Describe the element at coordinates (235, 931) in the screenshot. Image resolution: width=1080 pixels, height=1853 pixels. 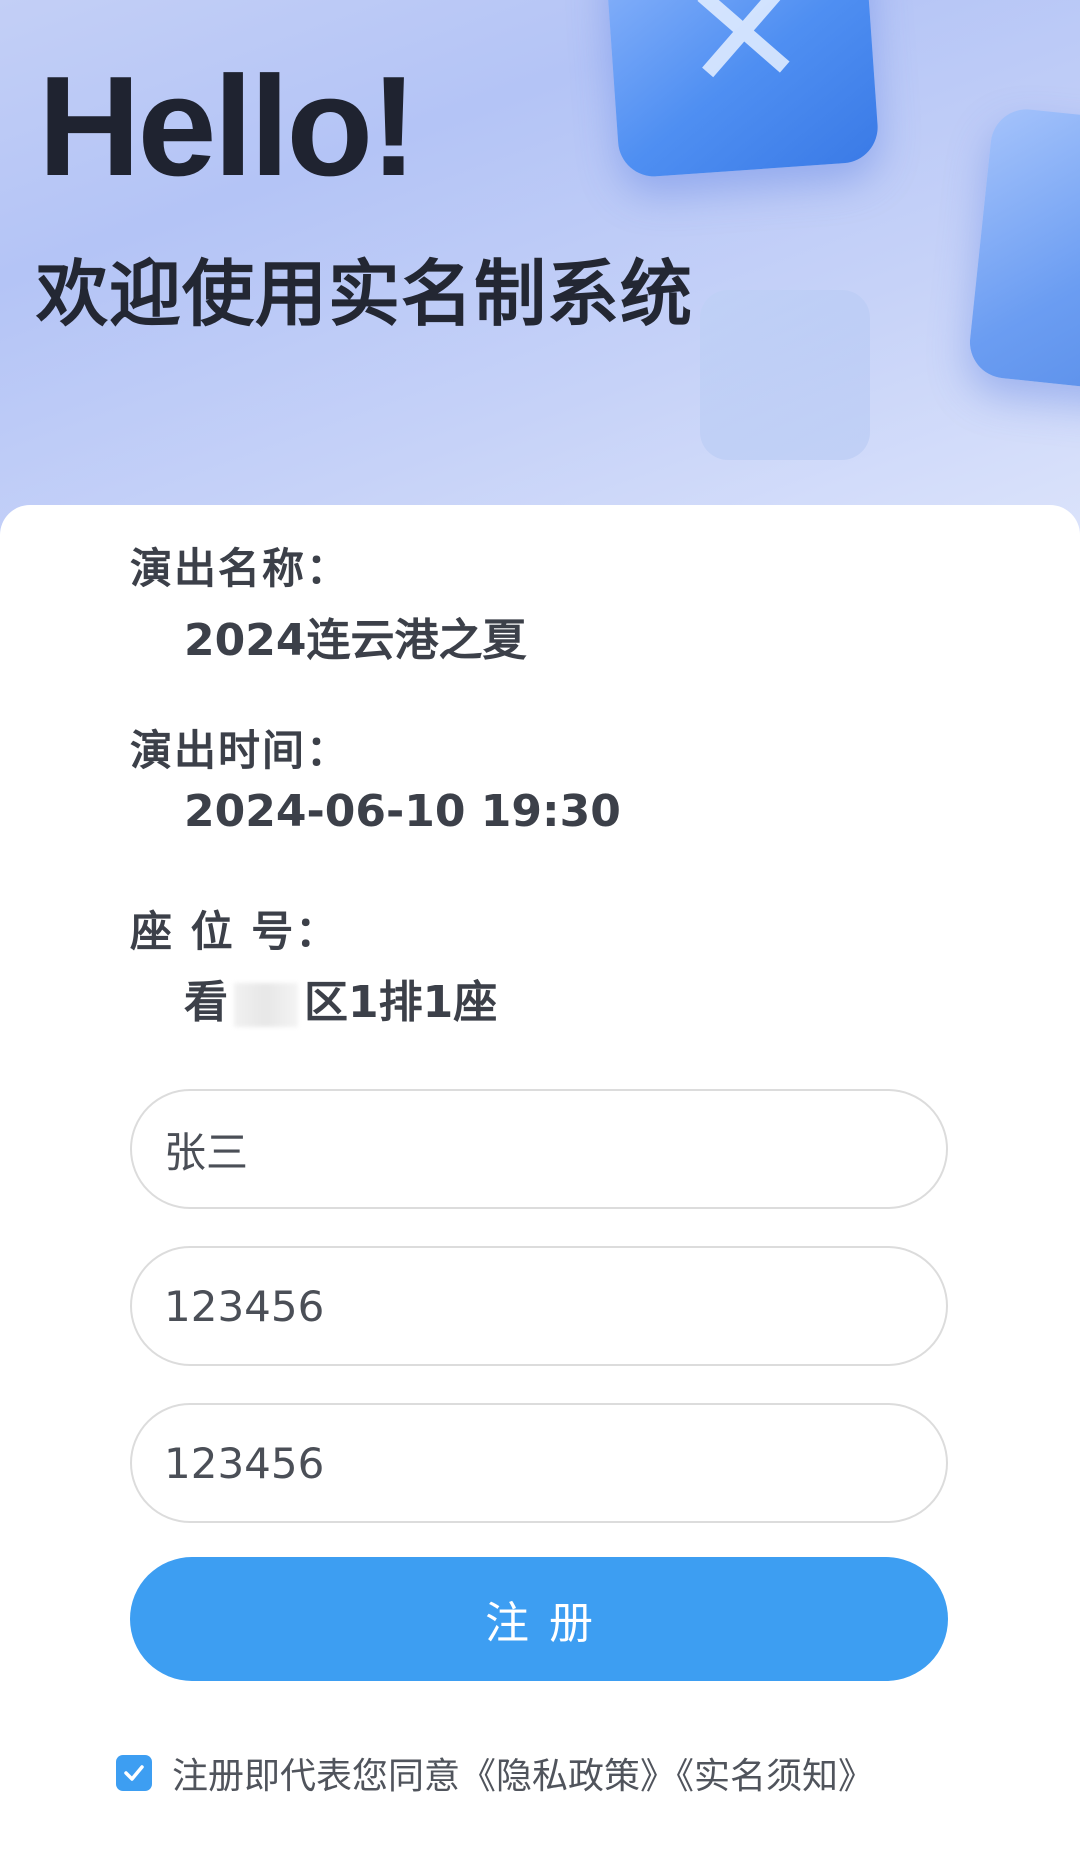
I see `seat-label: 座 位 号：` at that location.